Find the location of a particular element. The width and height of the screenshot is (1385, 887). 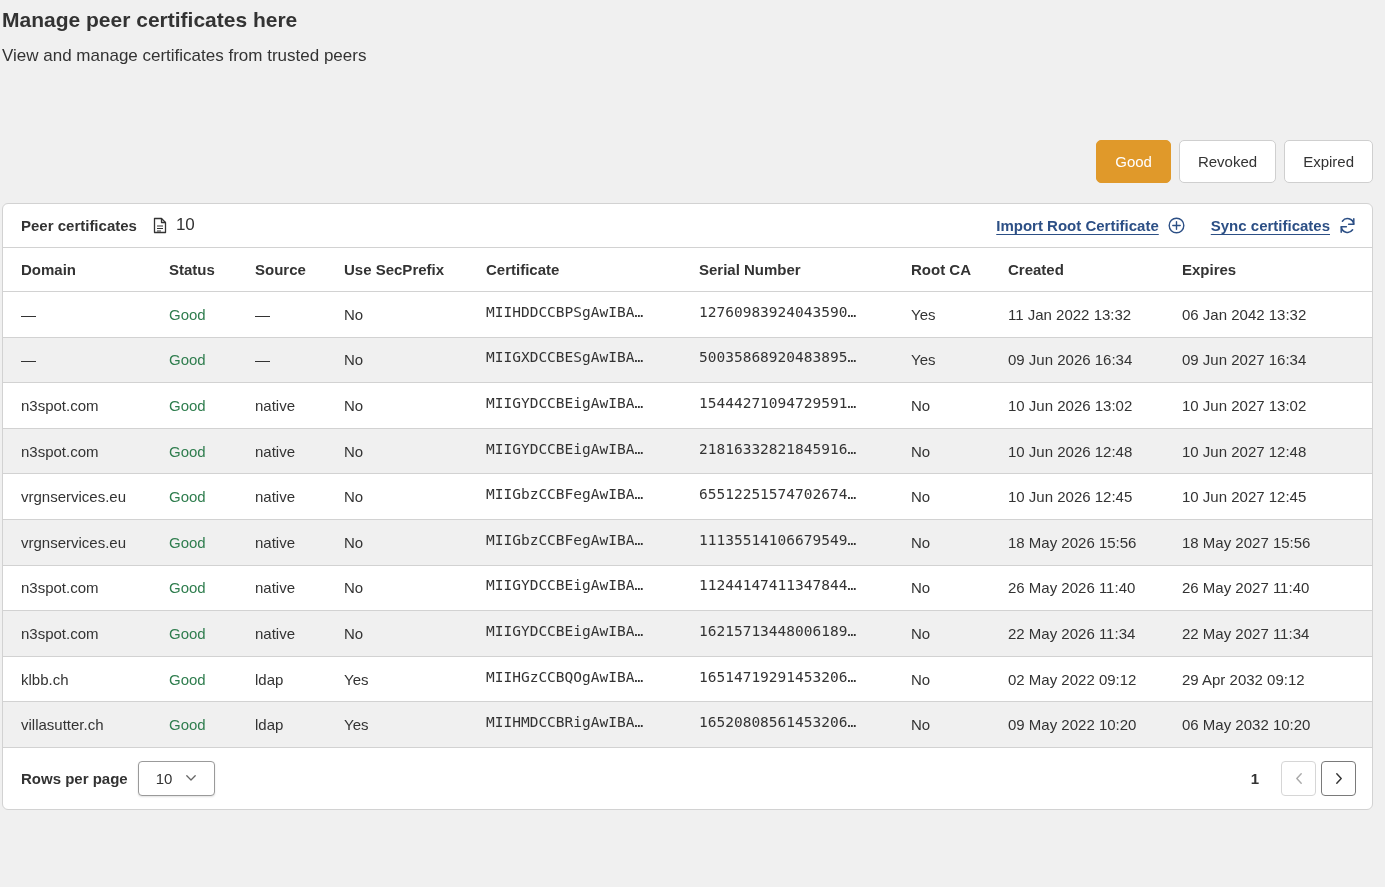

column-header: Serial Number is located at coordinates (787, 270).